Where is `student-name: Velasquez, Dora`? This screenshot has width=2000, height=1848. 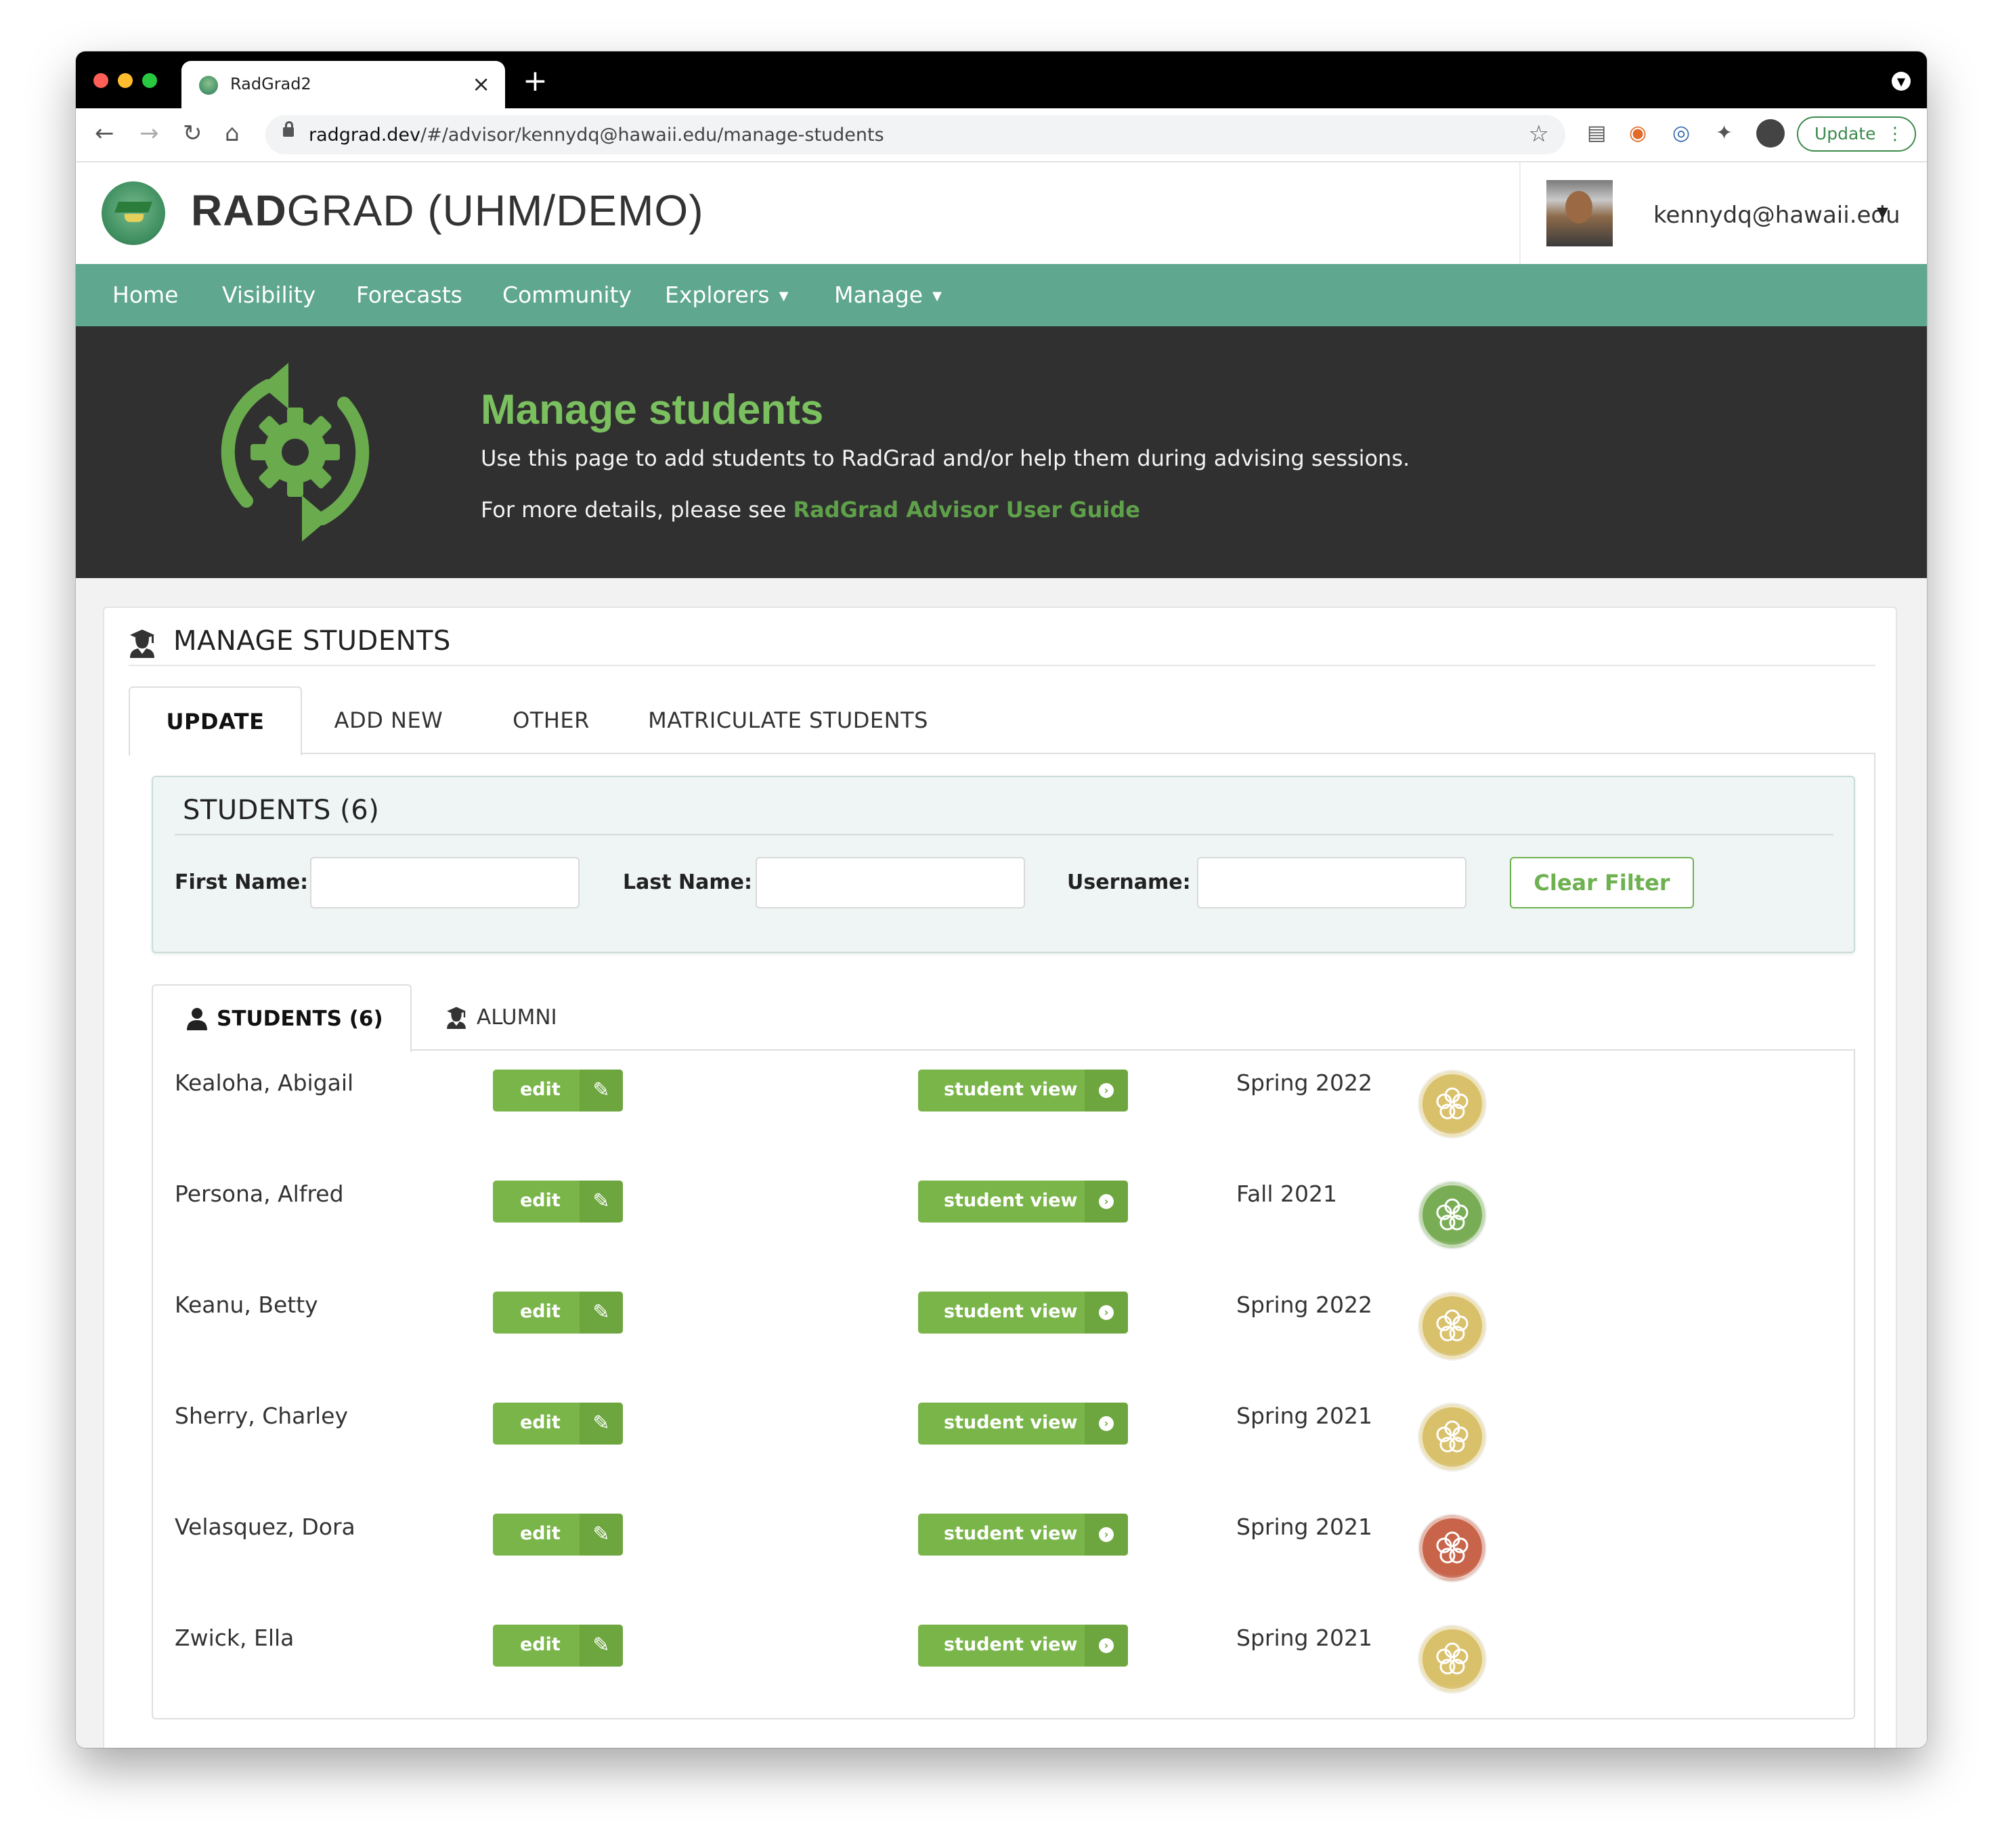 student-name: Velasquez, Dora is located at coordinates (265, 1527).